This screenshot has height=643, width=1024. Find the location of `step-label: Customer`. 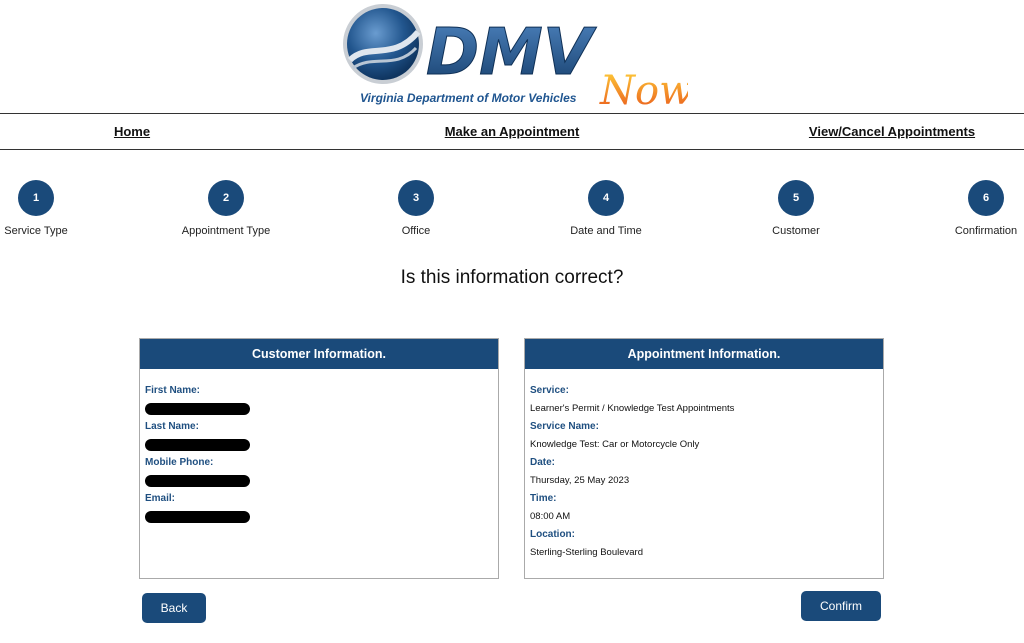

step-label: Customer is located at coordinates (796, 231).